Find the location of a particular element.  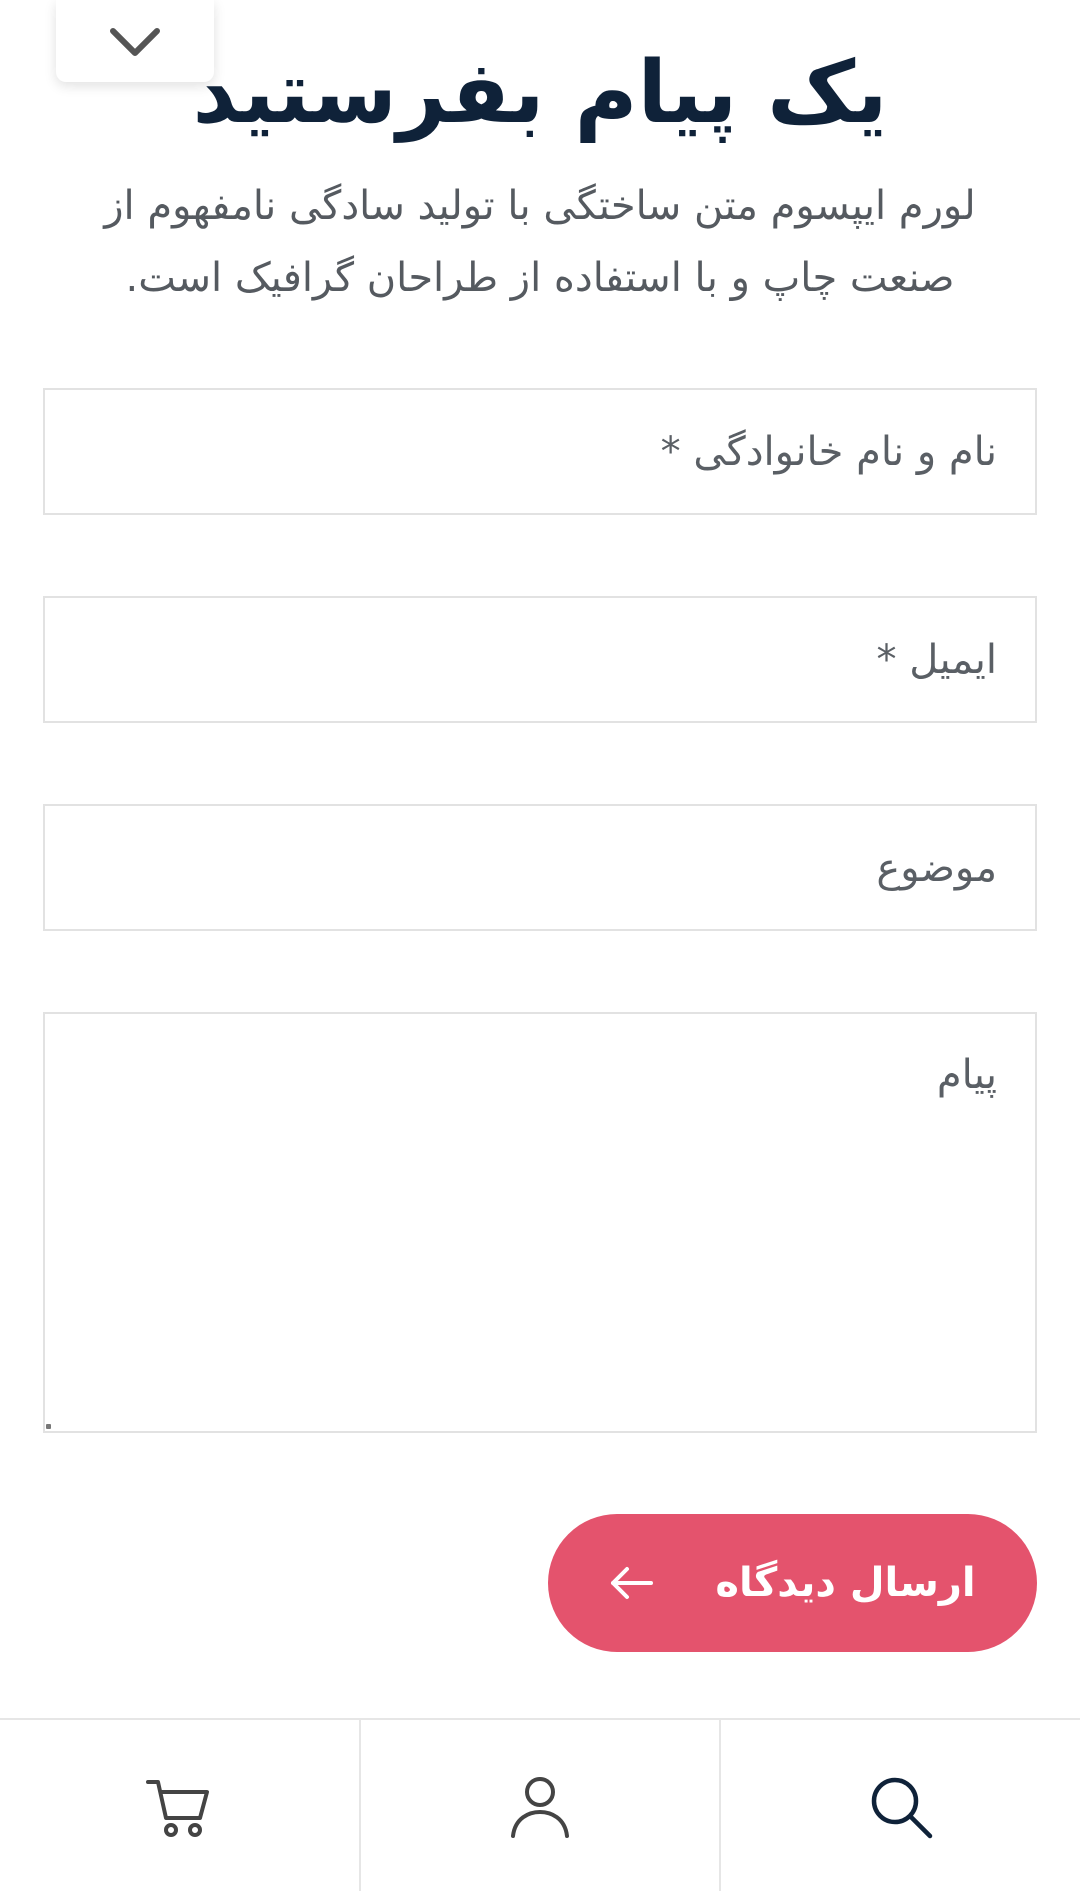

page-title: یک پیام بفرستید is located at coordinates (540, 93).